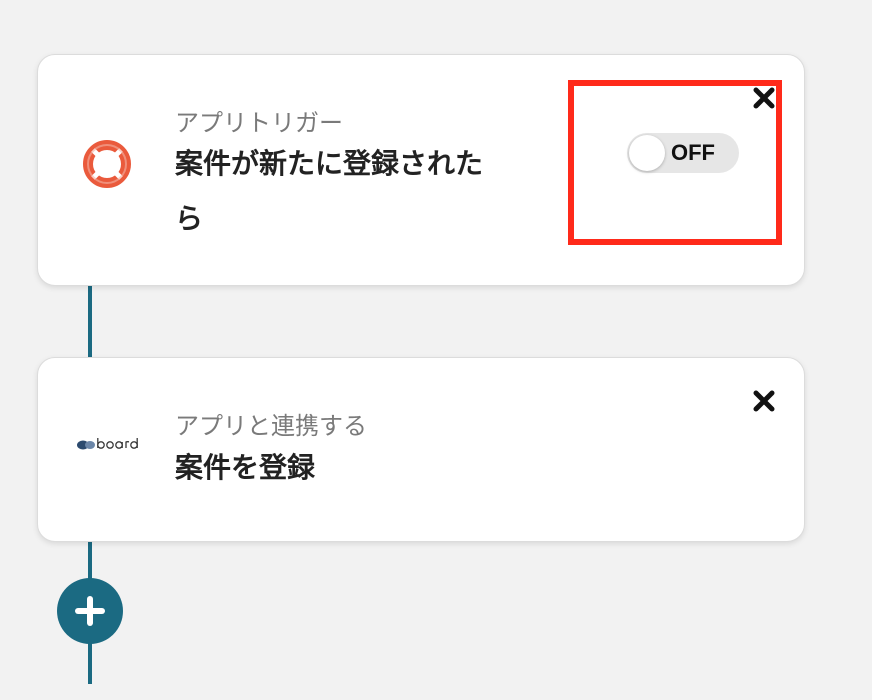 This screenshot has width=872, height=700. Describe the element at coordinates (693, 152) in the screenshot. I see `toggle-label: OFF` at that location.